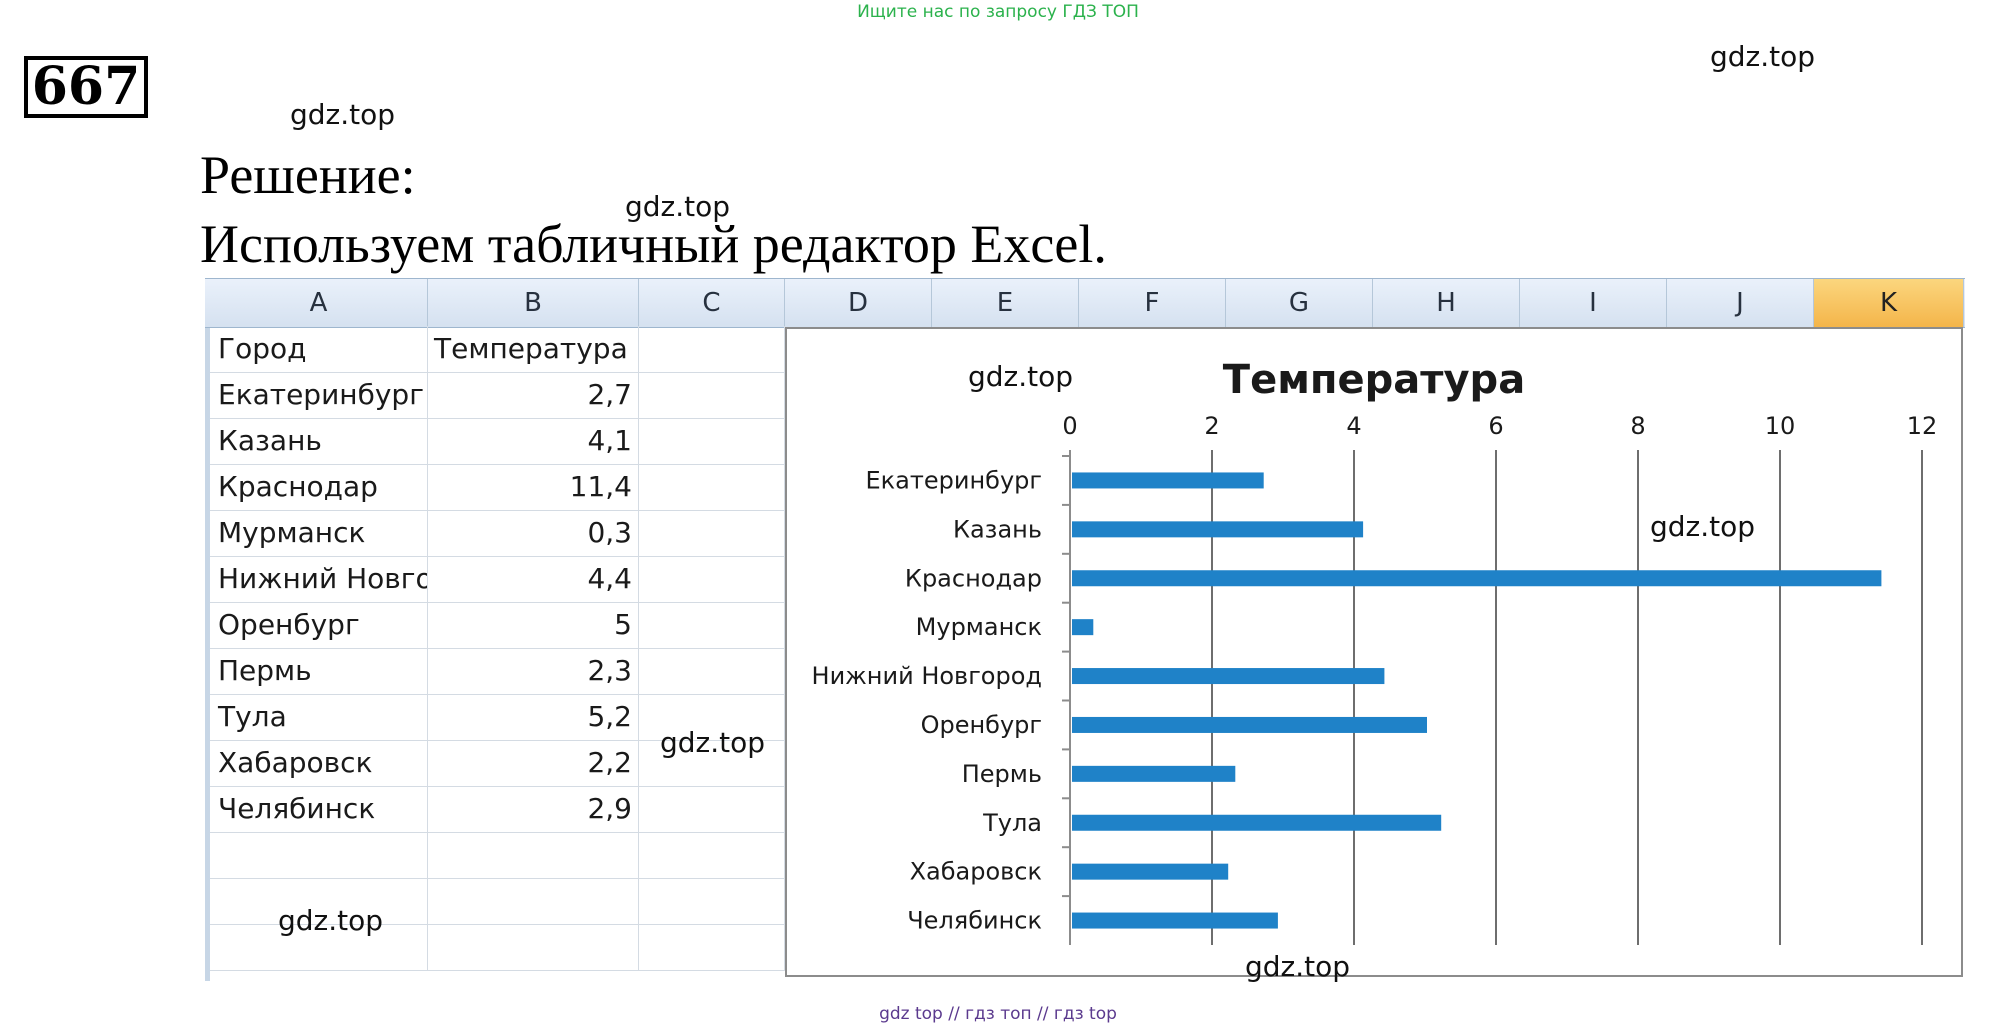  I want to click on cell-temperature: 2,2, so click(533, 763).